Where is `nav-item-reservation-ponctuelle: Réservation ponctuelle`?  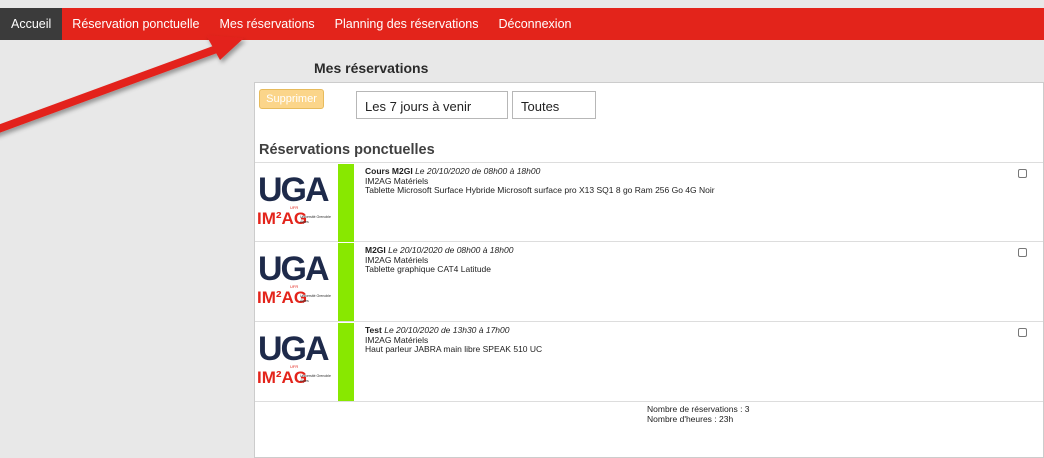 nav-item-reservation-ponctuelle: Réservation ponctuelle is located at coordinates (135, 24).